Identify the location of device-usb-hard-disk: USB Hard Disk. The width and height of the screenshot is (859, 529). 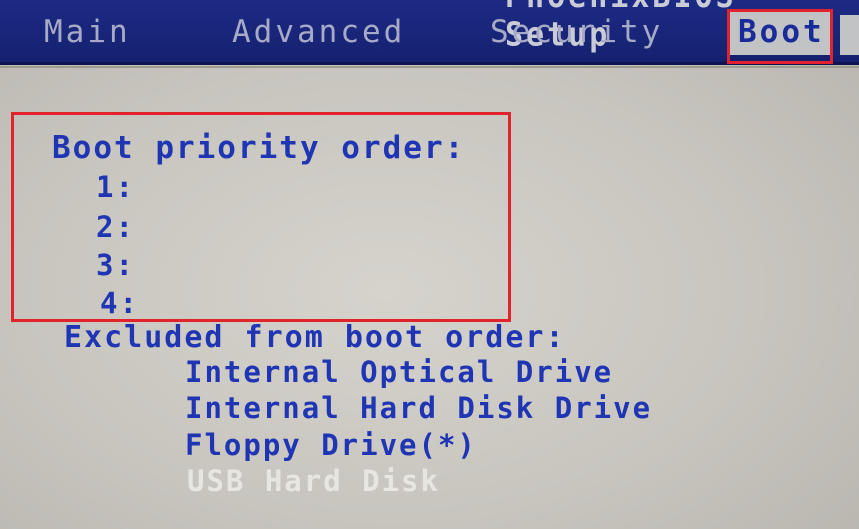
(313, 481).